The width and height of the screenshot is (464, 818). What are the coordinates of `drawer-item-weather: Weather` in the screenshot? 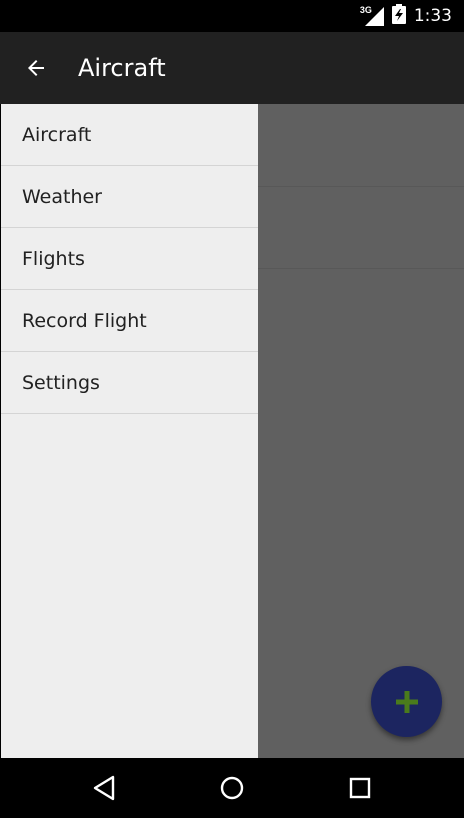 It's located at (129, 197).